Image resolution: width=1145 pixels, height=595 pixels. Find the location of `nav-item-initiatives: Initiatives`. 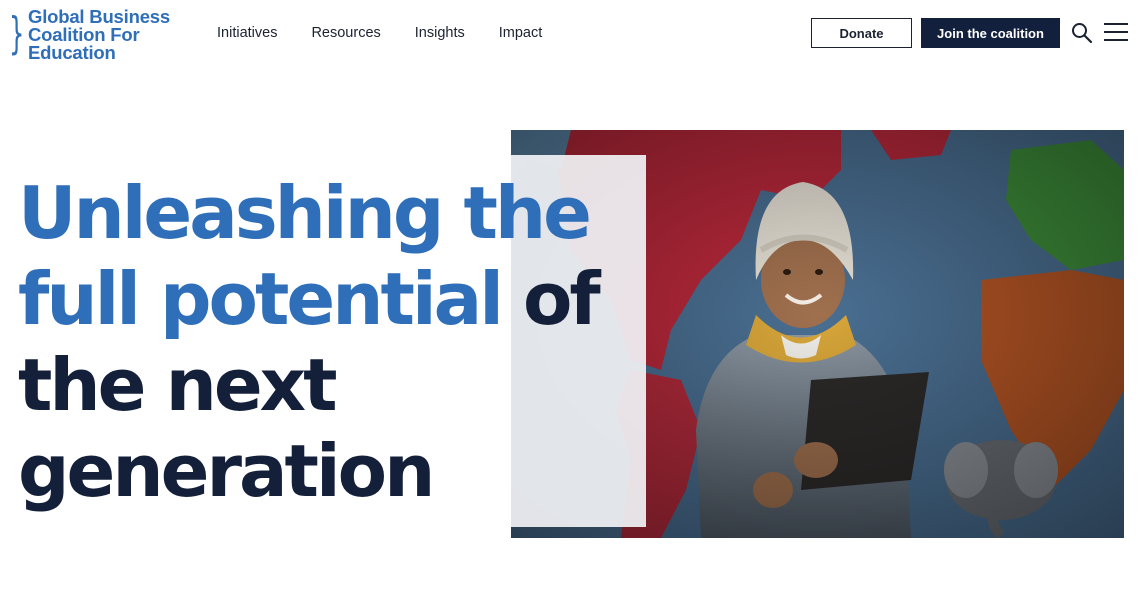

nav-item-initiatives: Initiatives is located at coordinates (247, 33).